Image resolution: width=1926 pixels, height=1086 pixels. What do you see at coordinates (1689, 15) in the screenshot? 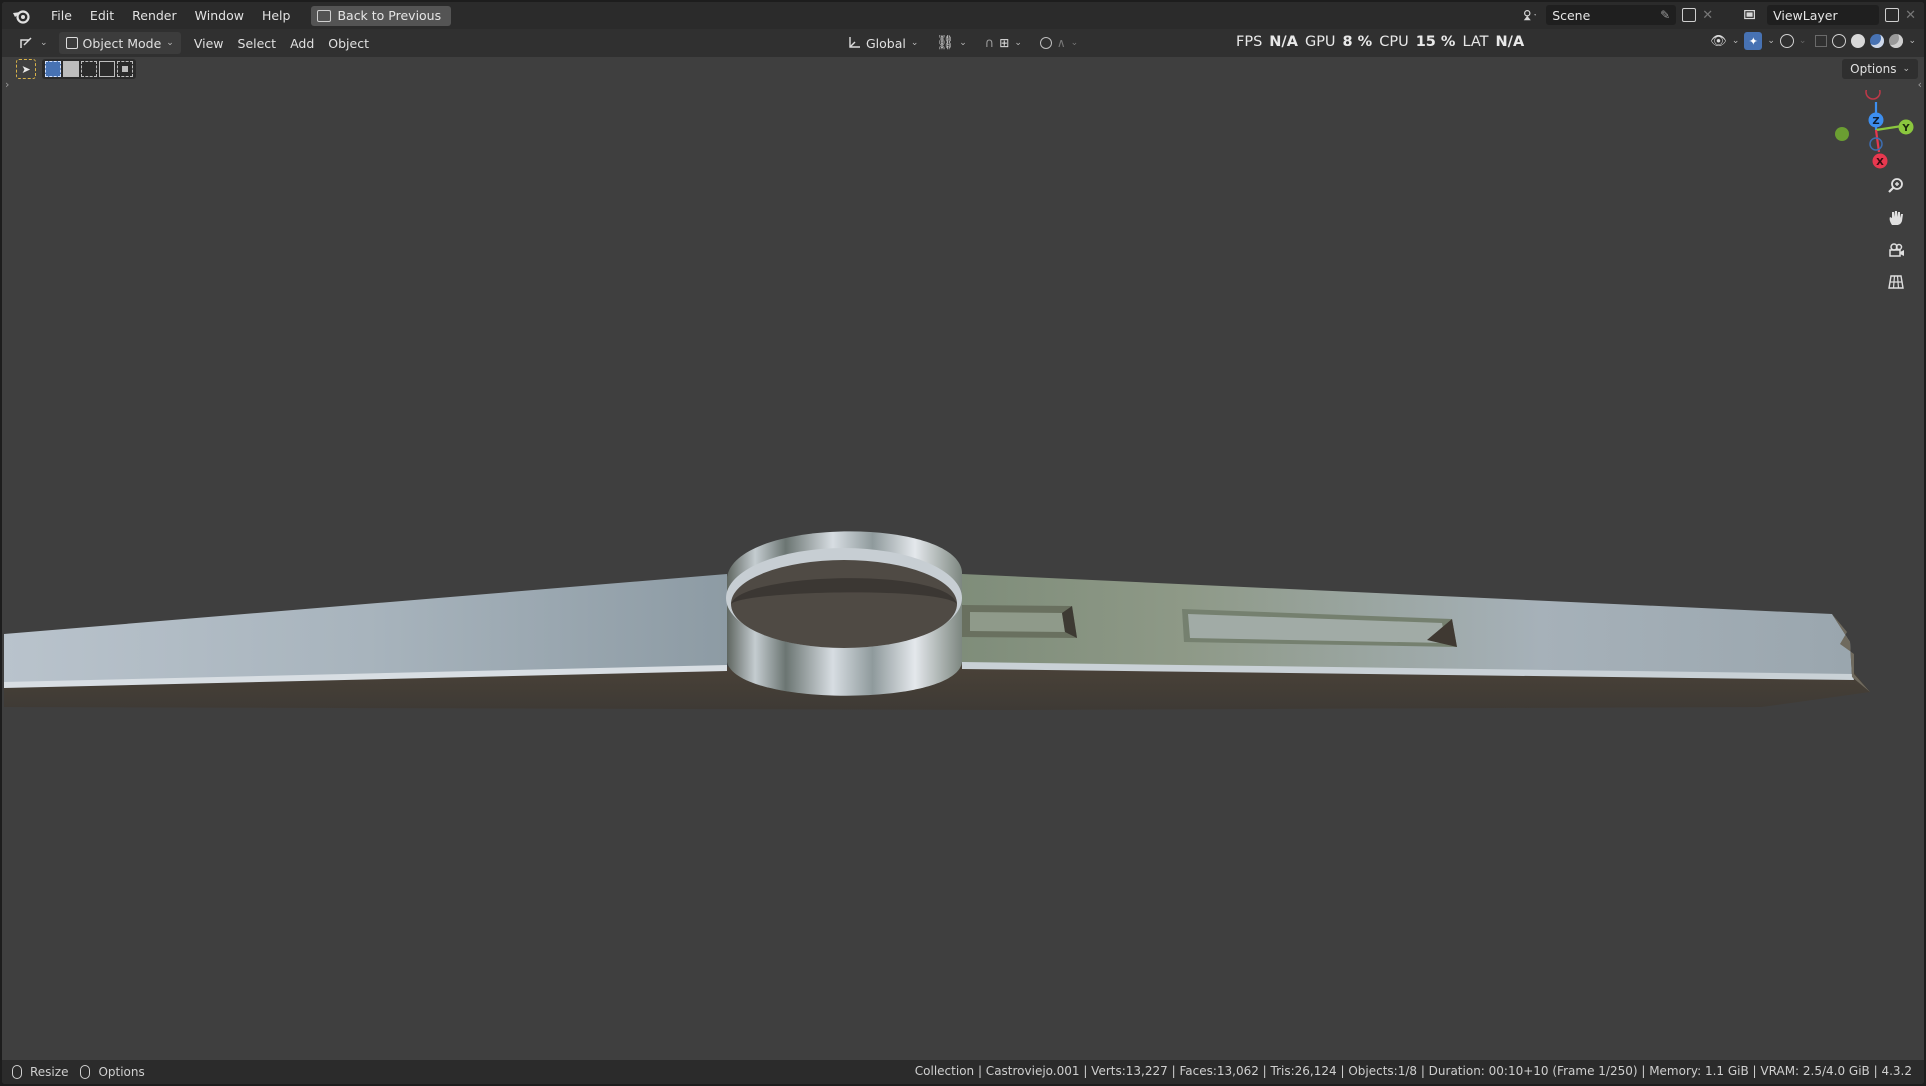
I see `new-scene-icon` at bounding box center [1689, 15].